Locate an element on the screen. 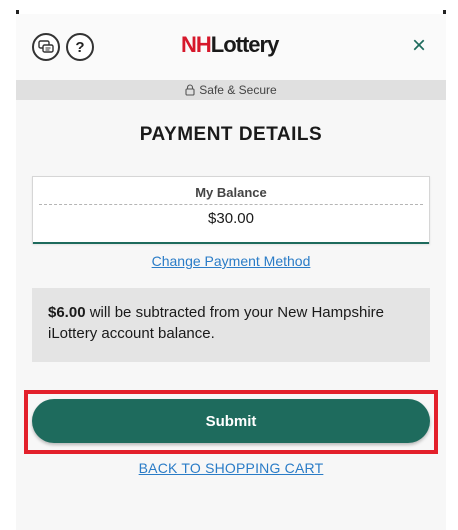 The height and width of the screenshot is (530, 458). secure-label: Safe & Secure is located at coordinates (238, 90).